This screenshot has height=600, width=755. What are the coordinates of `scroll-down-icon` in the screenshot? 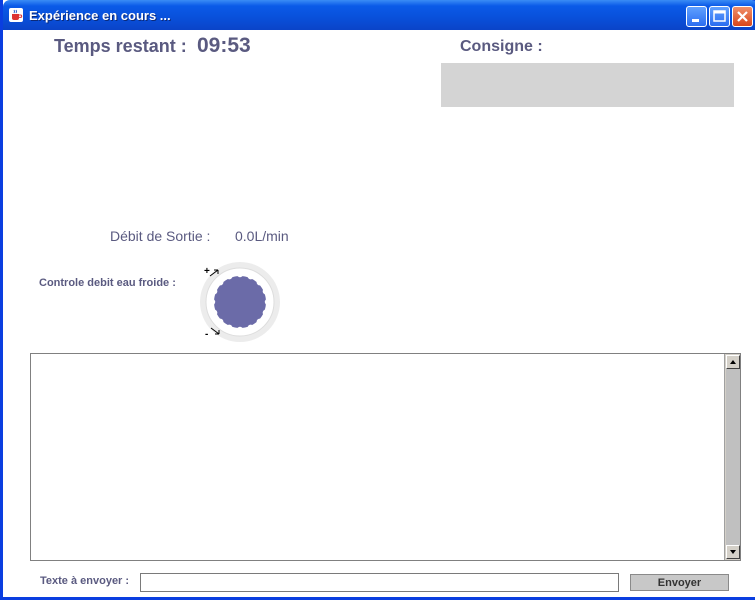 It's located at (733, 552).